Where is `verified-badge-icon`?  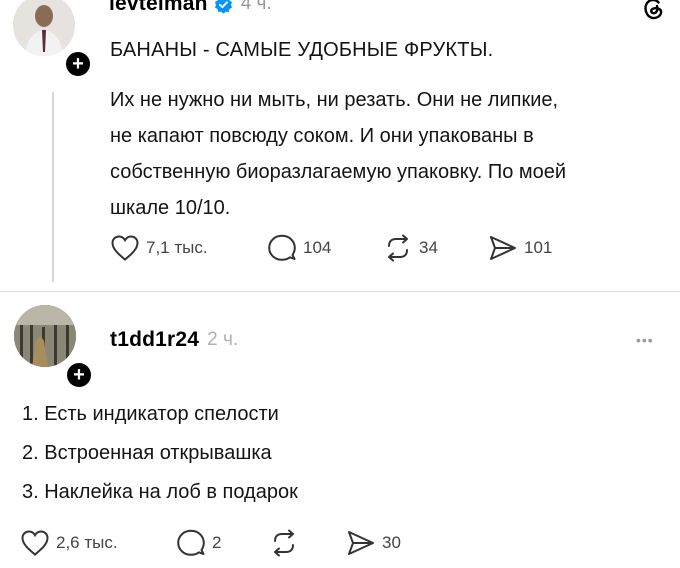
verified-badge-icon is located at coordinates (223, 7).